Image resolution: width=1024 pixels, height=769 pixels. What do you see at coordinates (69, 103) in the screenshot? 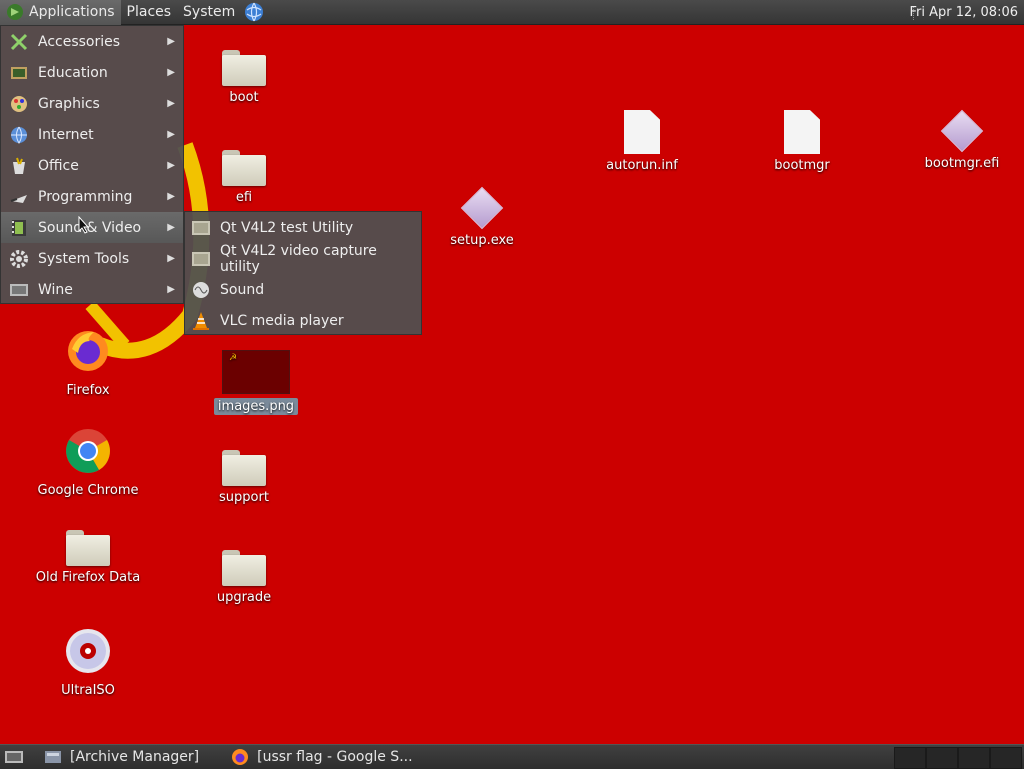
I see `menu-item-label: Graphics` at bounding box center [69, 103].